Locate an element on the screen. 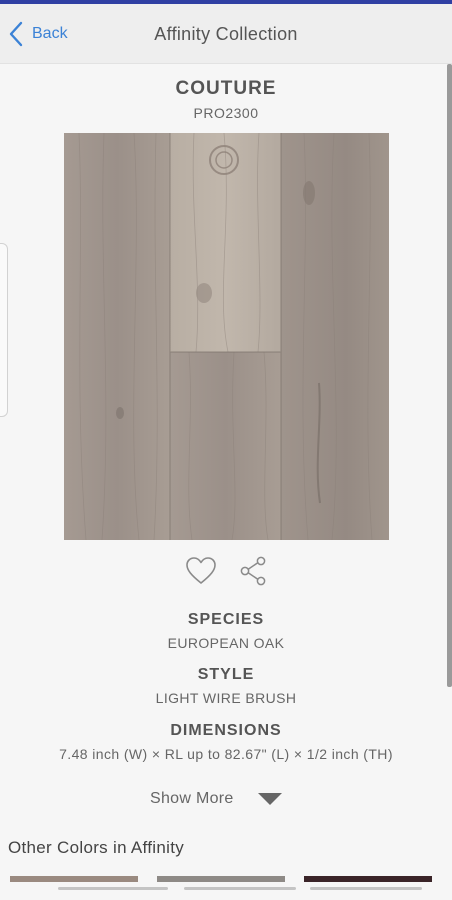  navigation-bar: Back Affinity Collection is located at coordinates (226, 34).